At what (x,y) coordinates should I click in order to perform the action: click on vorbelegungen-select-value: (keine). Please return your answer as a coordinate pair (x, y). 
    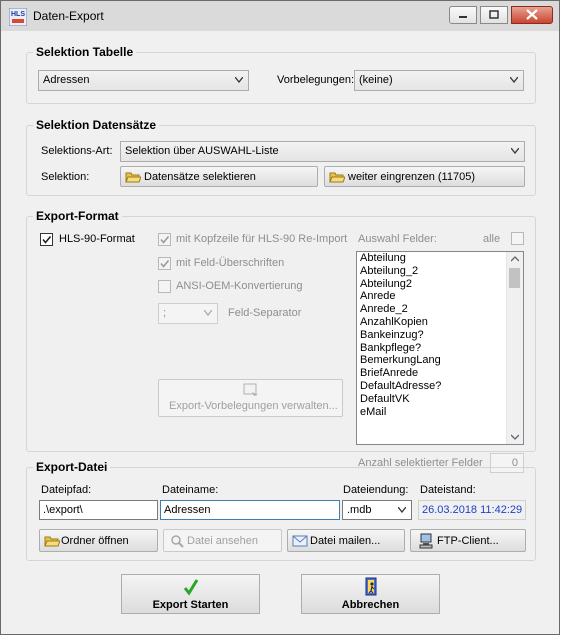
    Looking at the image, I should click on (376, 80).